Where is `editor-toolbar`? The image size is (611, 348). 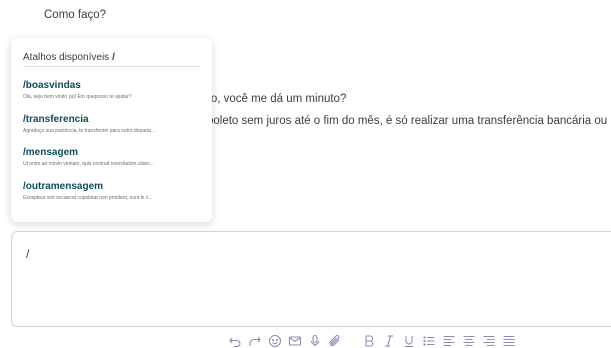
editor-toolbar is located at coordinates (375, 341).